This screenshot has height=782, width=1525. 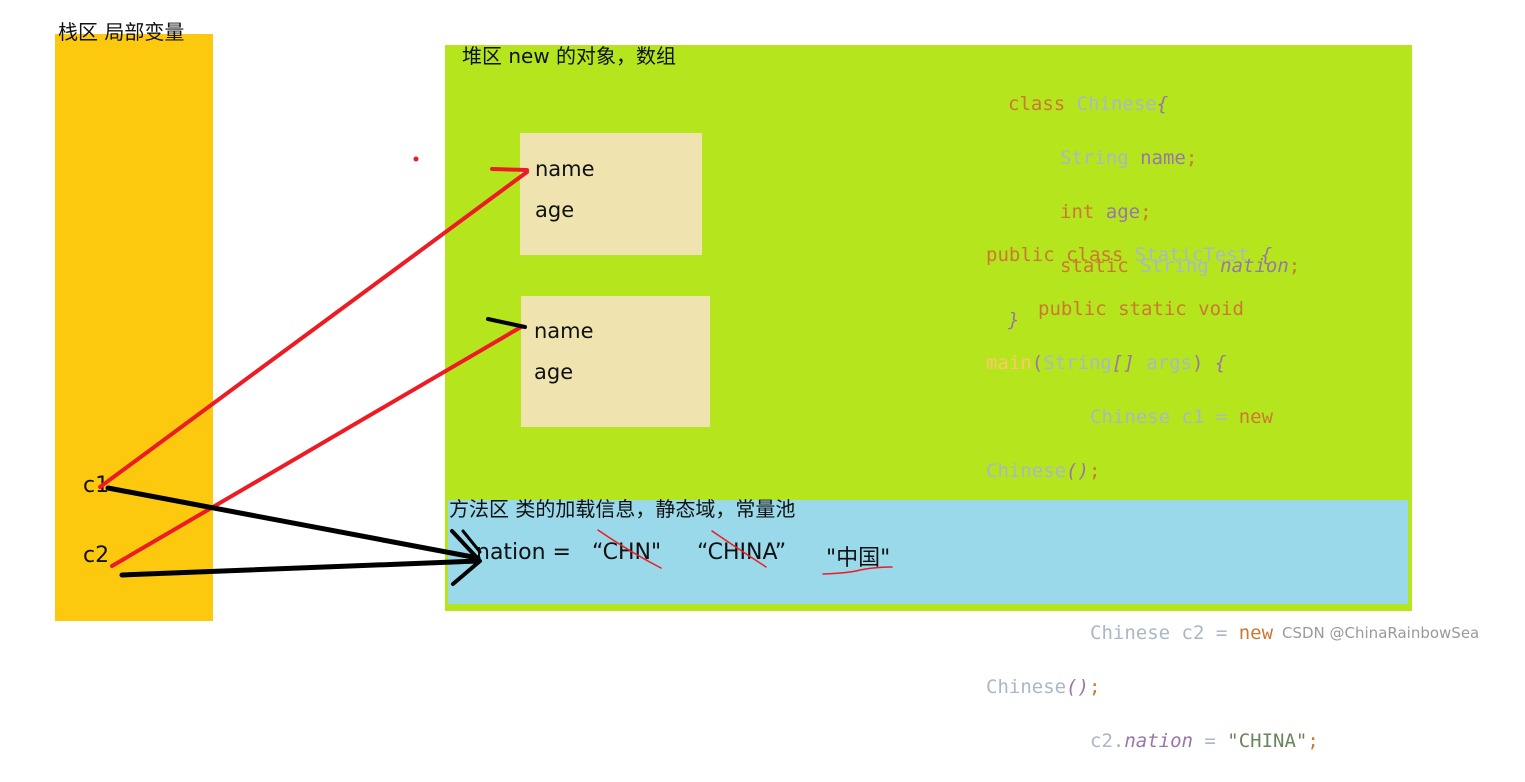 I want to click on code-line: main(String[] args) {, so click(x=1106, y=363).